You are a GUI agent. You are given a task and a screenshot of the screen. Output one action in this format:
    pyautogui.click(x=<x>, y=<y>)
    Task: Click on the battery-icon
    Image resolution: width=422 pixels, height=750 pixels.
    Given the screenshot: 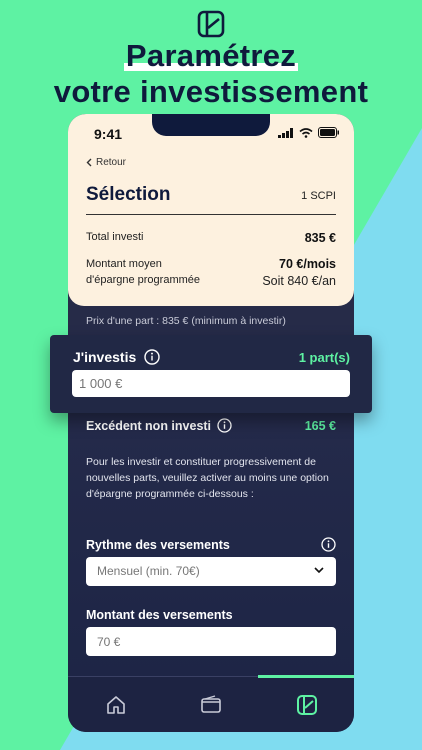 What is the action you would take?
    pyautogui.click(x=328, y=132)
    